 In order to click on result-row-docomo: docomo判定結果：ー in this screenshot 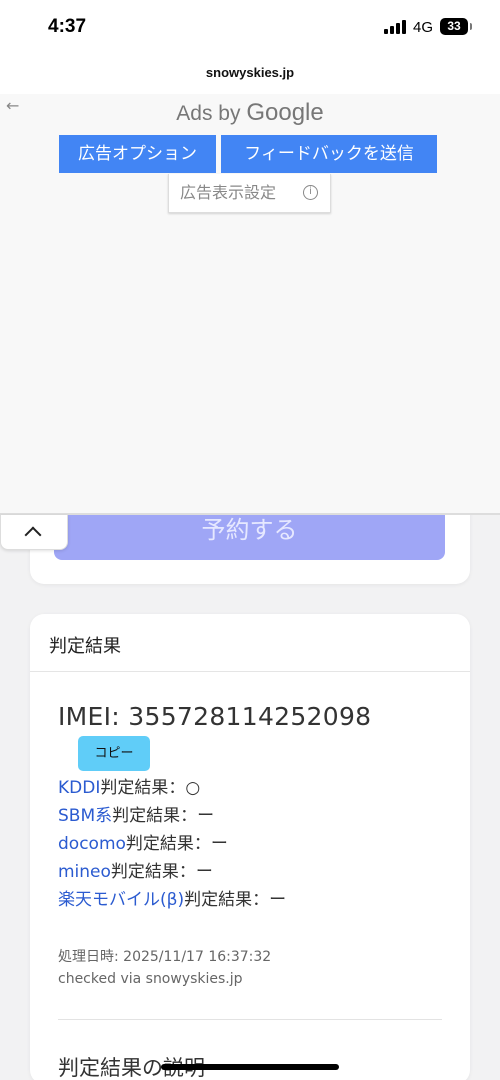, I will do `click(172, 844)`.